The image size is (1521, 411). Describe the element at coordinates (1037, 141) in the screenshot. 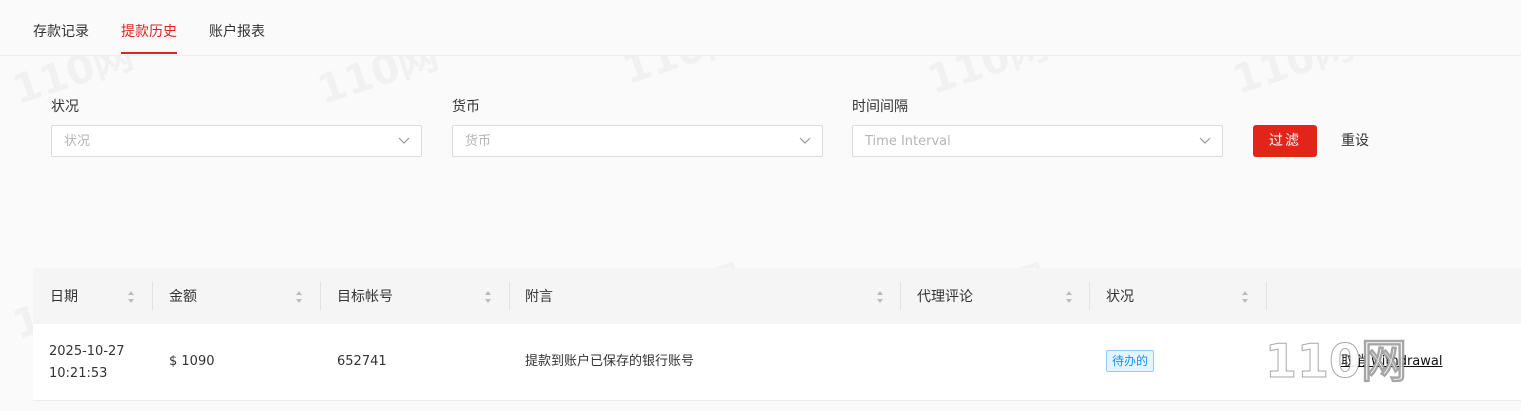

I see `interval-select: Time Interval` at that location.